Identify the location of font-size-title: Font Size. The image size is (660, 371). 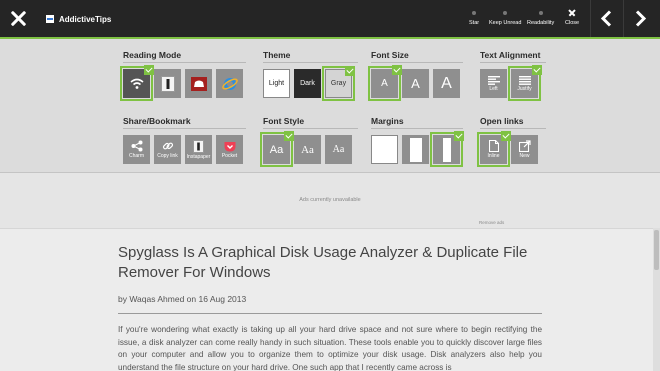
(390, 55).